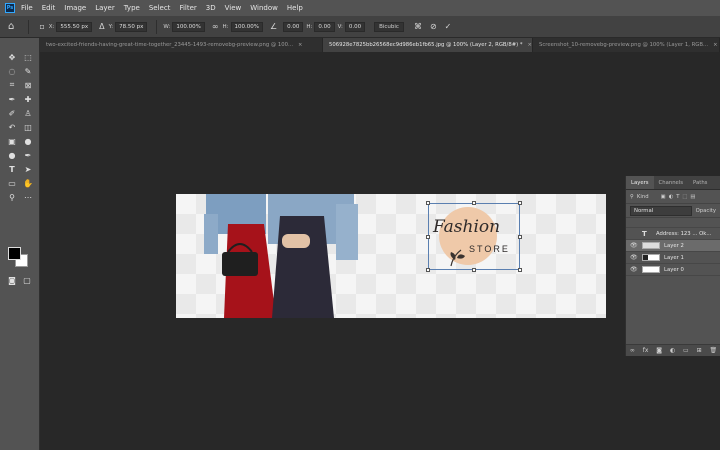 The image size is (720, 450). I want to click on layer-name: Layer 0, so click(674, 269).